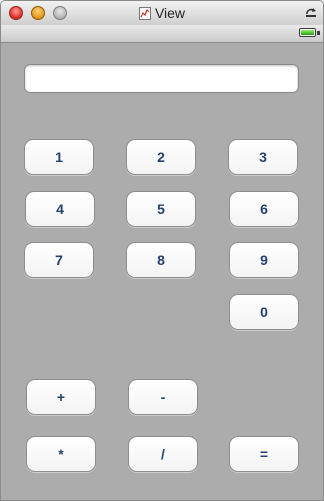  What do you see at coordinates (61, 454) in the screenshot?
I see `multiply-button: *` at bounding box center [61, 454].